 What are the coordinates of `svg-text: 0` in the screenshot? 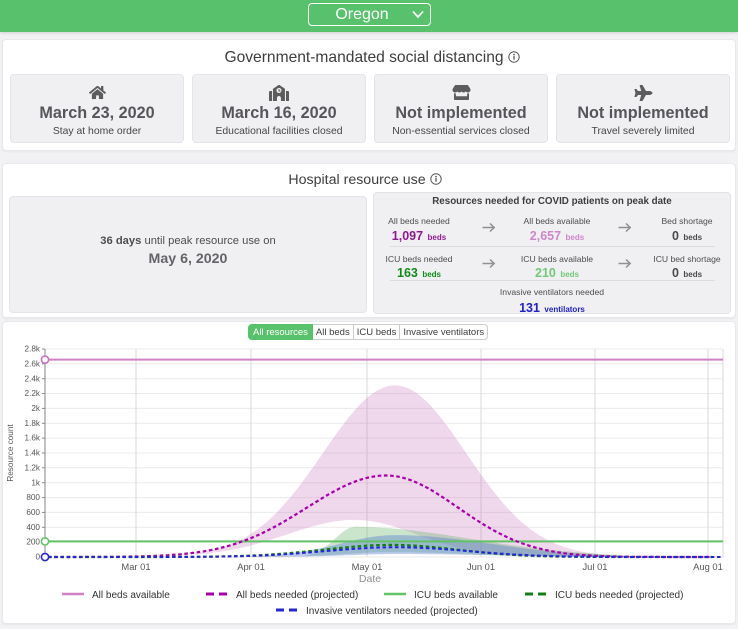 It's located at (37, 557).